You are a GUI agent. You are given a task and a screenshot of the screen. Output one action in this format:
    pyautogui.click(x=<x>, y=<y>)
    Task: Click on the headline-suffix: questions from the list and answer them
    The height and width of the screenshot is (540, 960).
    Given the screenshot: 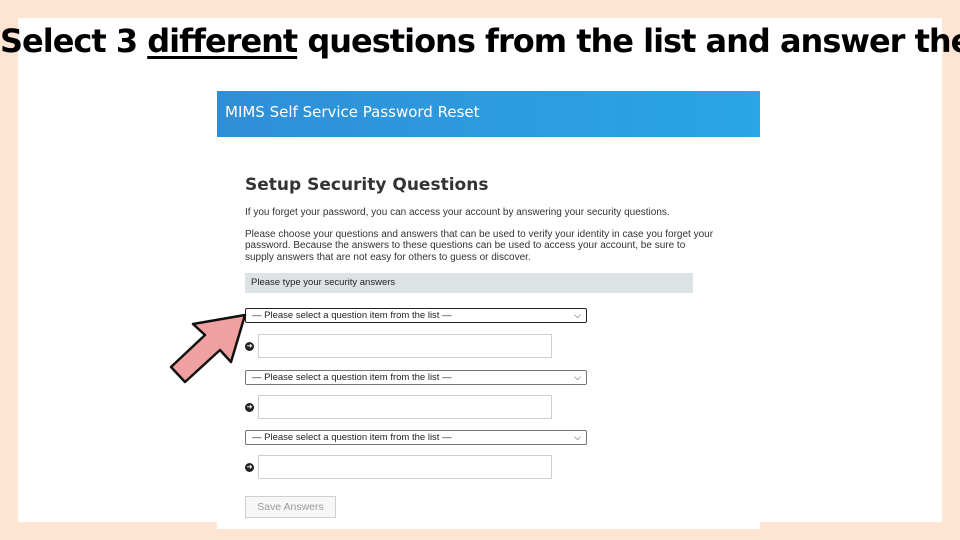 What is the action you would take?
    pyautogui.click(x=628, y=41)
    